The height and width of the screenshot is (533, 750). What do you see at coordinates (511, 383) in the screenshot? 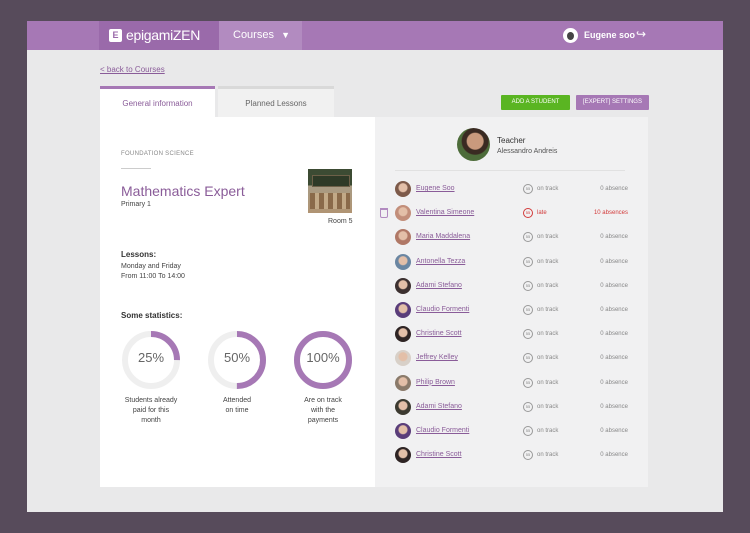
I see `student-row: Philip Brown 55 on track 0 absence` at bounding box center [511, 383].